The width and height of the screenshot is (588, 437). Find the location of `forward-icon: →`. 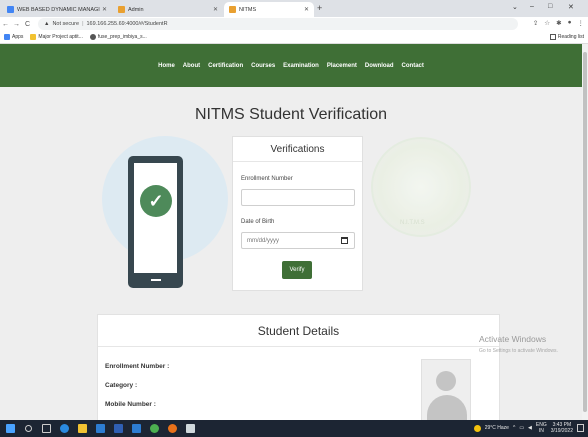

forward-icon: → is located at coordinates (16, 24).